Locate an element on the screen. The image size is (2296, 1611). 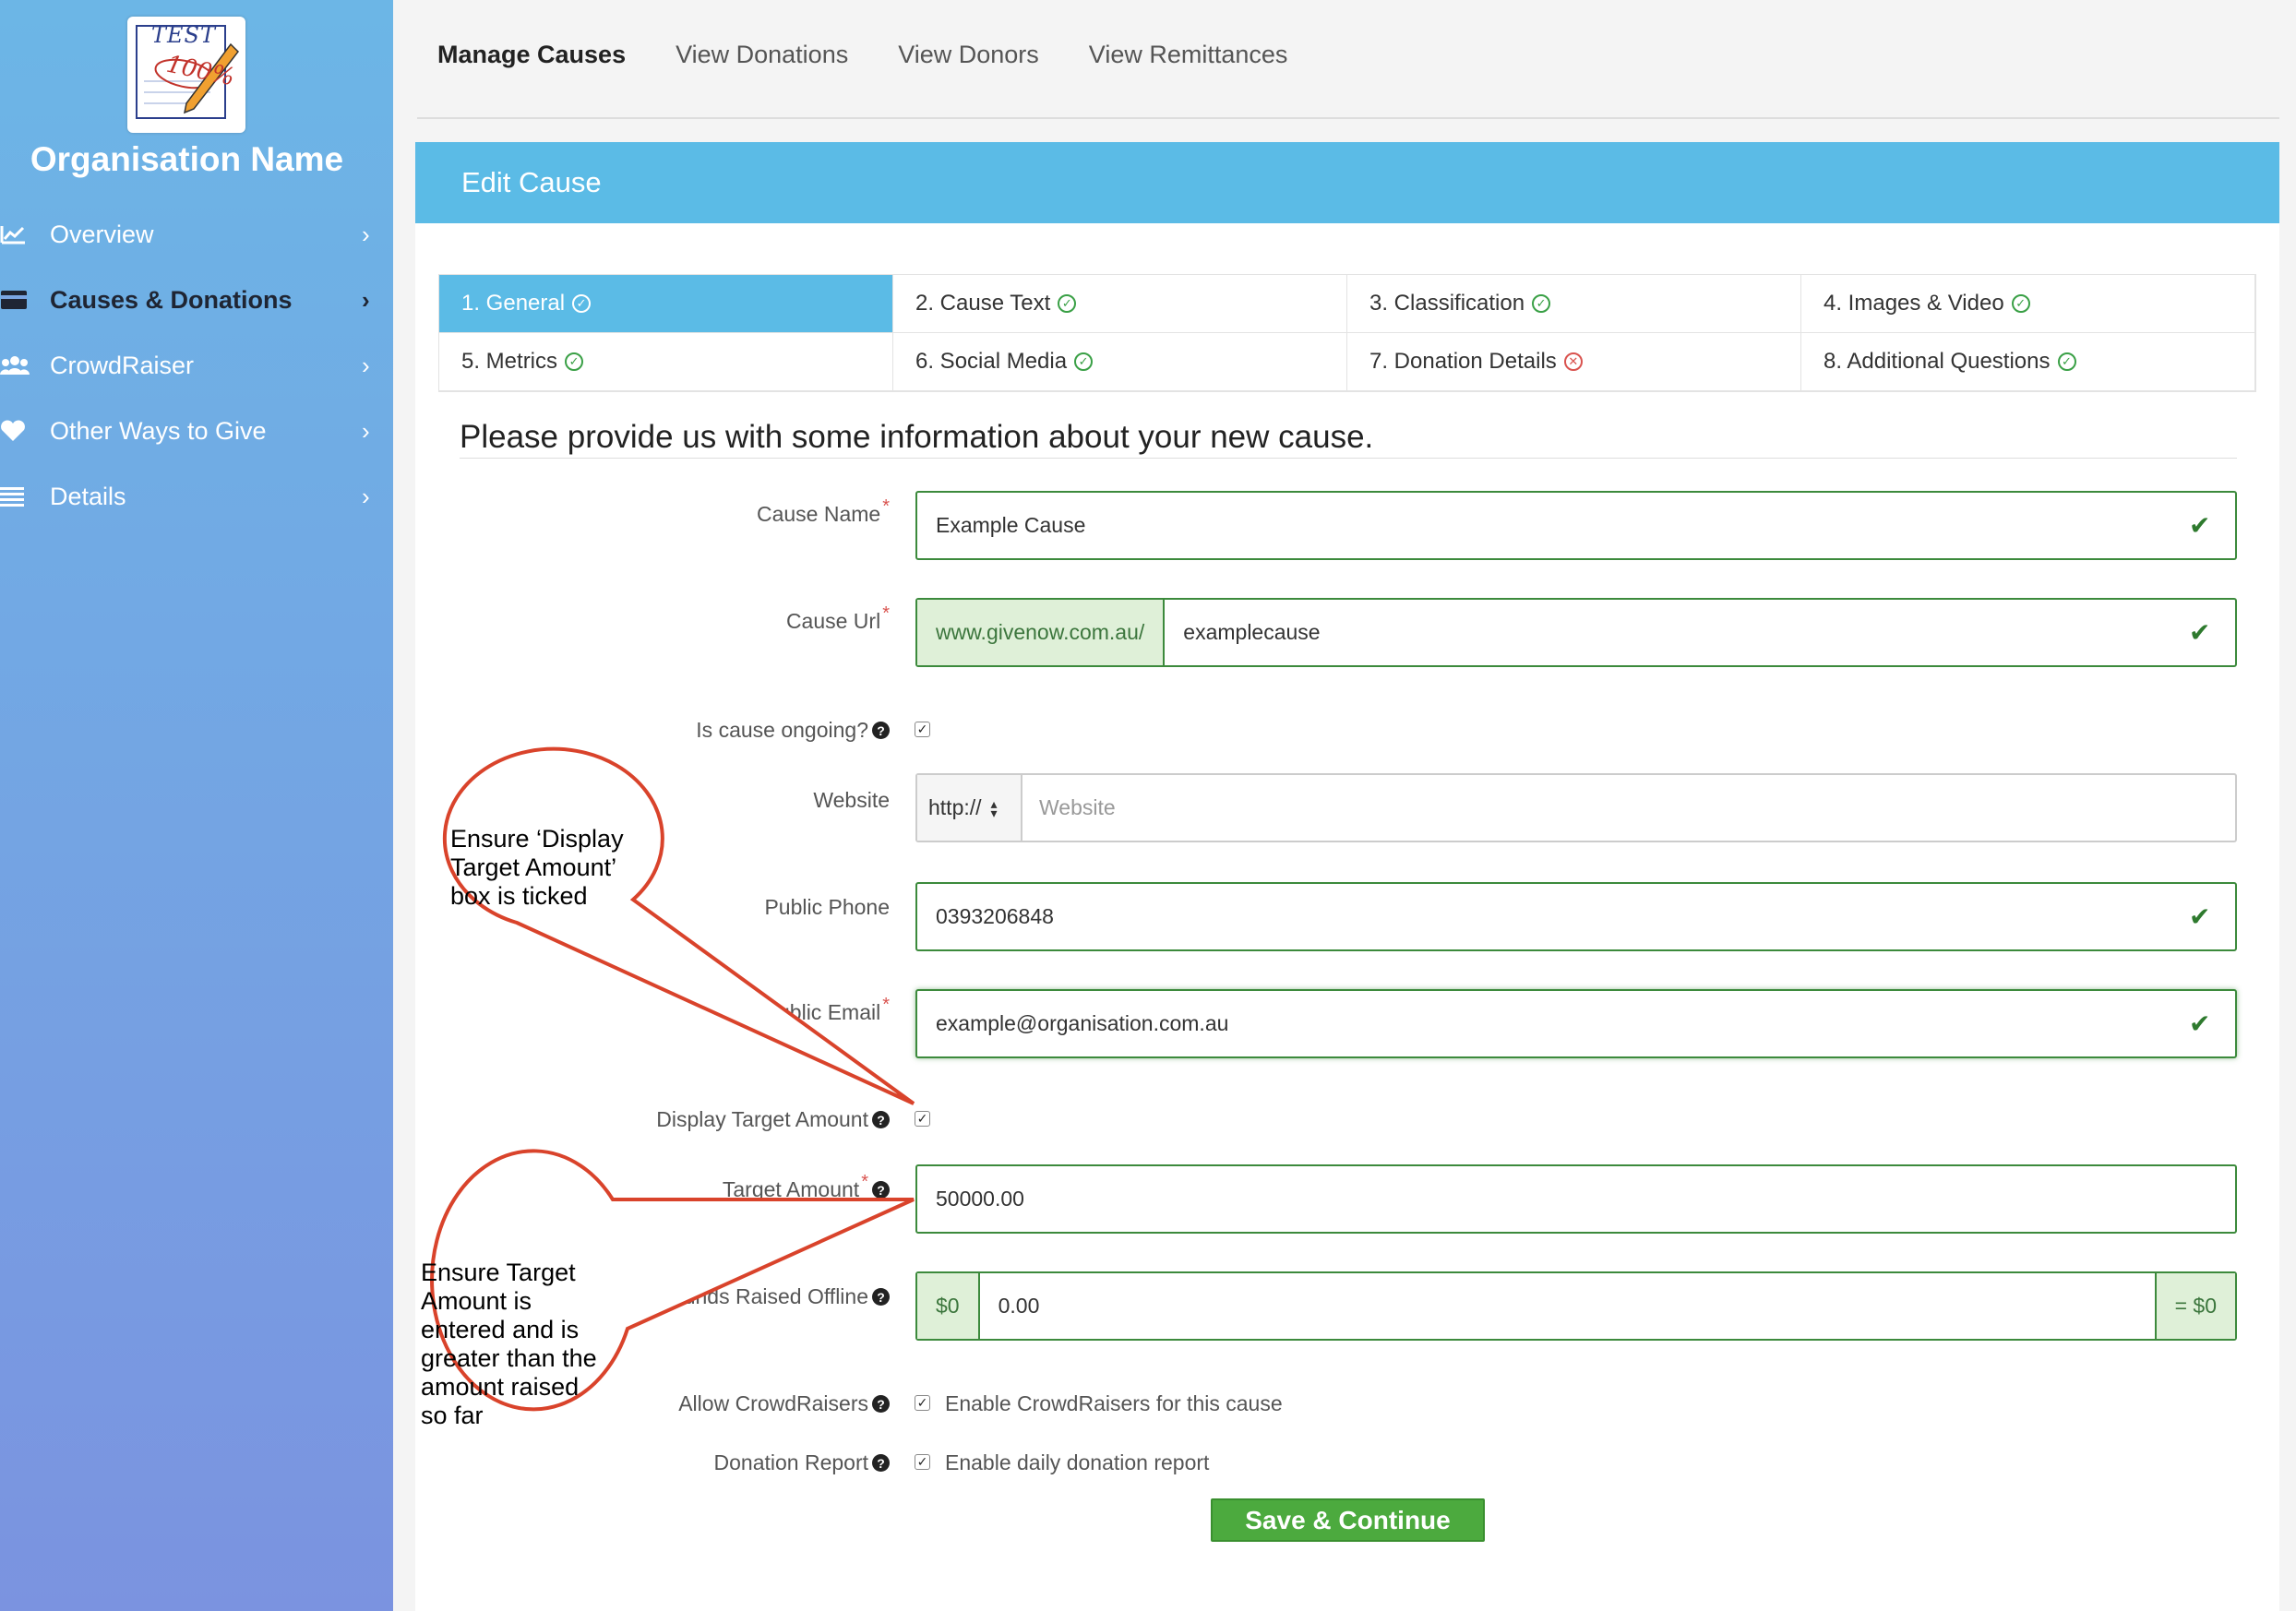
annotation-line: so far is located at coordinates (452, 1415).